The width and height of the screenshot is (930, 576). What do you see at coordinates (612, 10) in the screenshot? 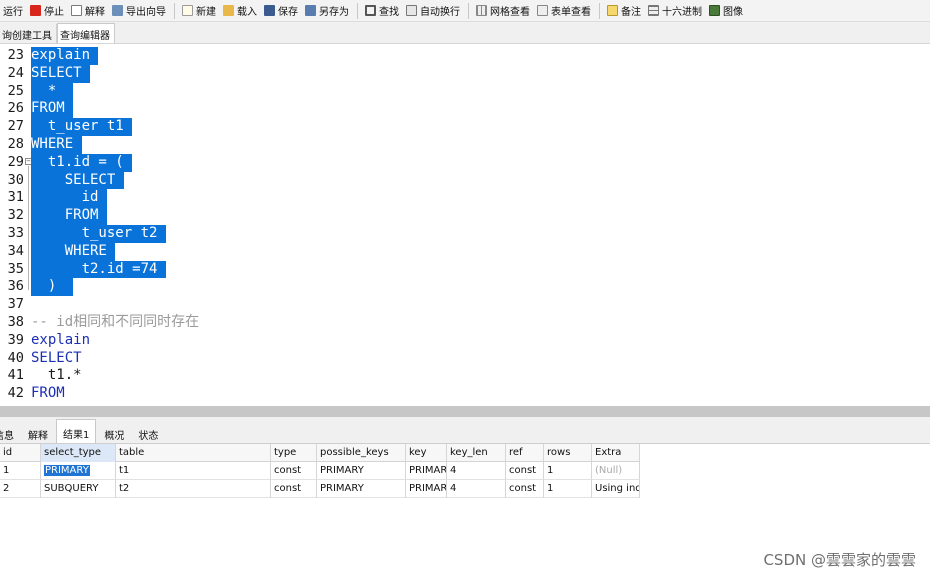
I see `memo-icon` at bounding box center [612, 10].